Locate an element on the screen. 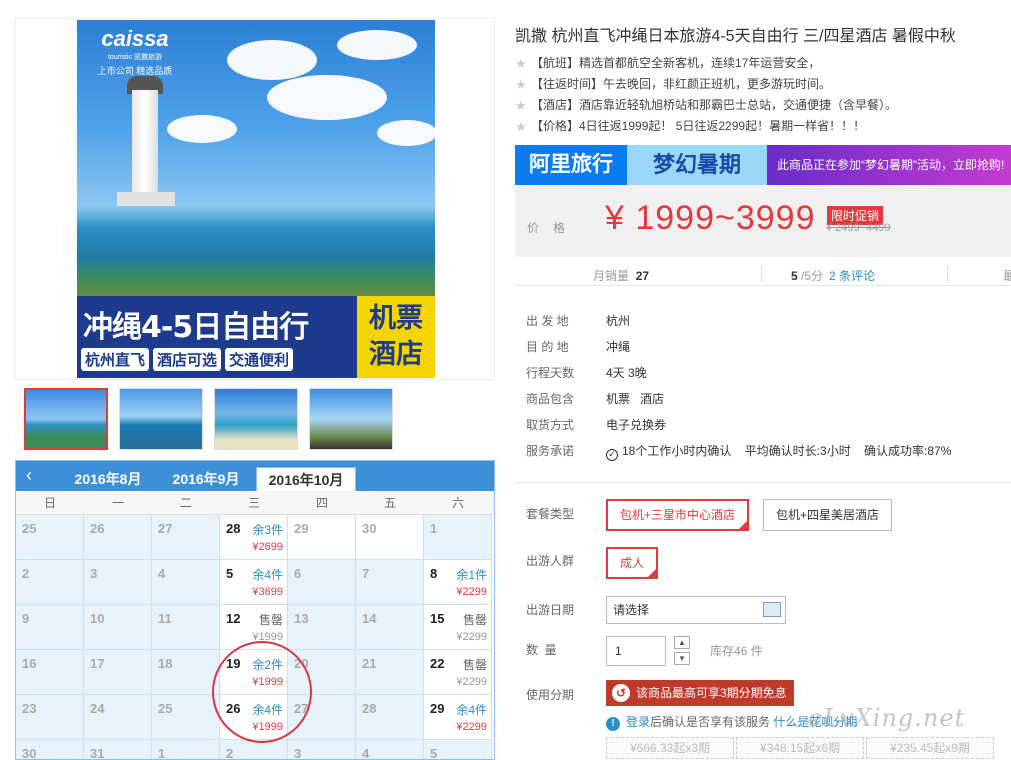 This screenshot has height=760, width=1011. info-row-includes: 商品包含 机票 酒店 is located at coordinates (595, 399).